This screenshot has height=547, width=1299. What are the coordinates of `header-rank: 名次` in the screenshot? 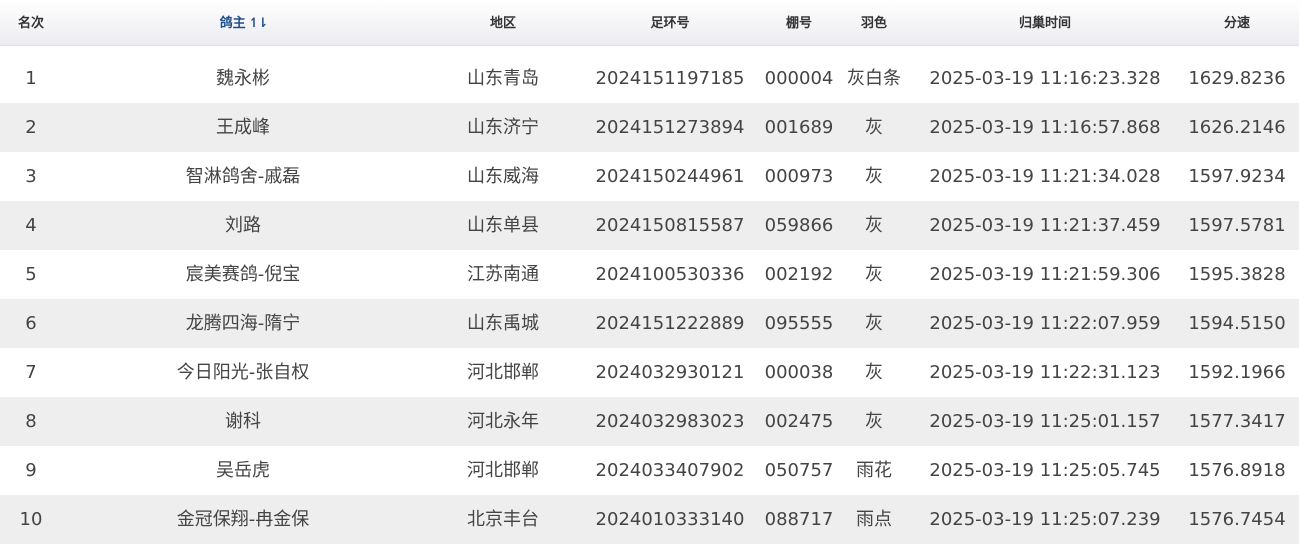 It's located at (31, 22).